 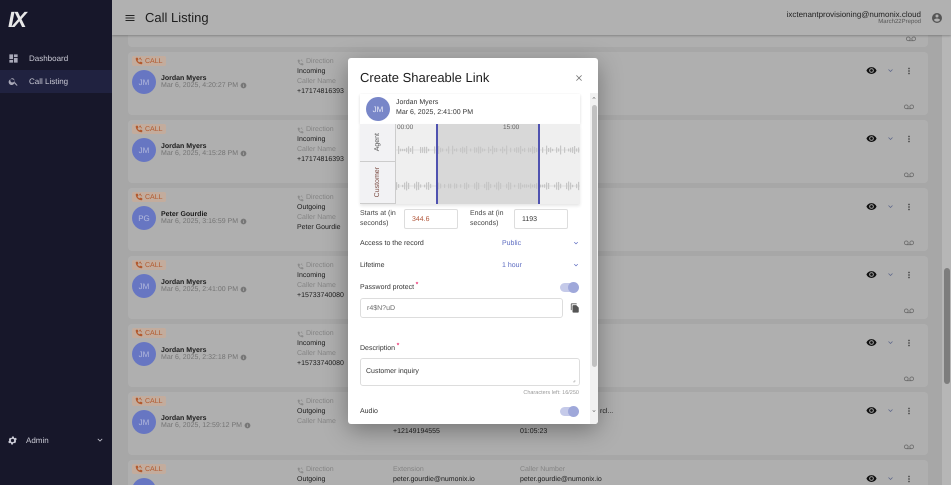 I want to click on scroll-down-icon, so click(x=594, y=411).